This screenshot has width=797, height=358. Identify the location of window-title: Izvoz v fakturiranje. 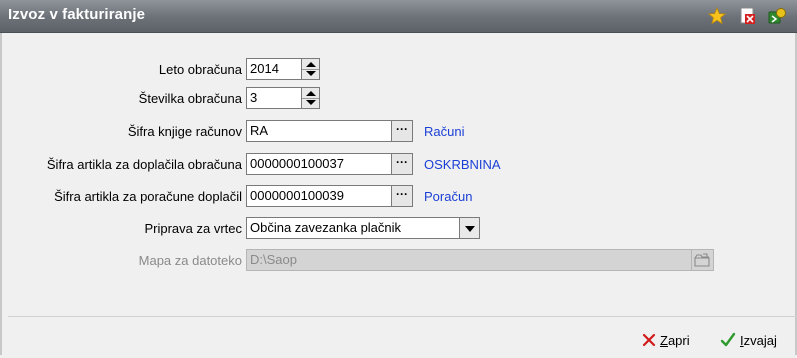
(77, 14).